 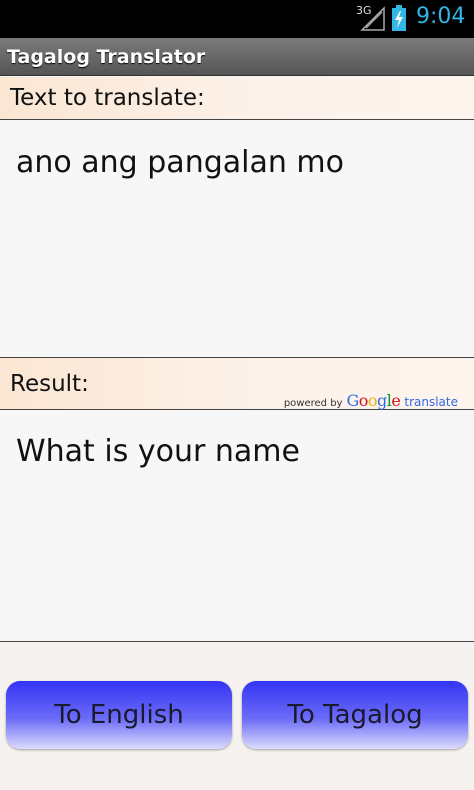 What do you see at coordinates (372, 18) in the screenshot?
I see `signal-icon` at bounding box center [372, 18].